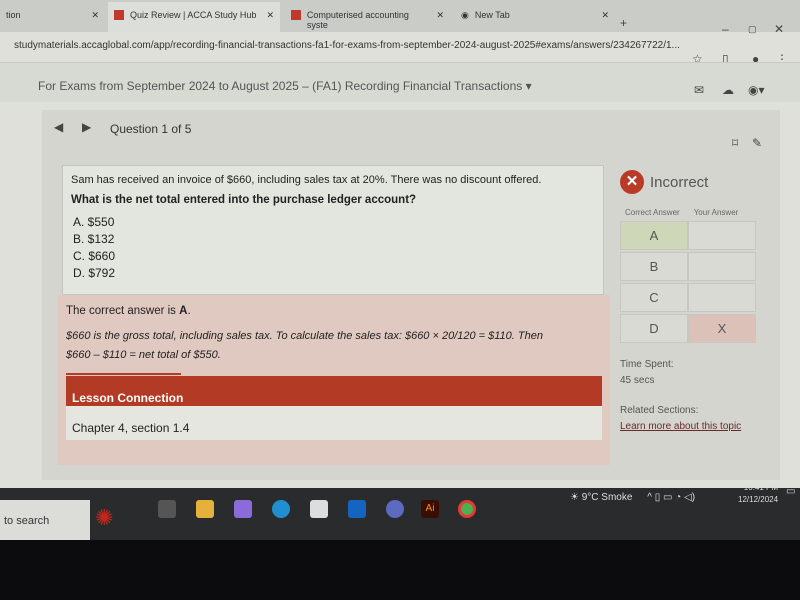  Describe the element at coordinates (13, 15) in the screenshot. I see `tab-label: tion` at that location.